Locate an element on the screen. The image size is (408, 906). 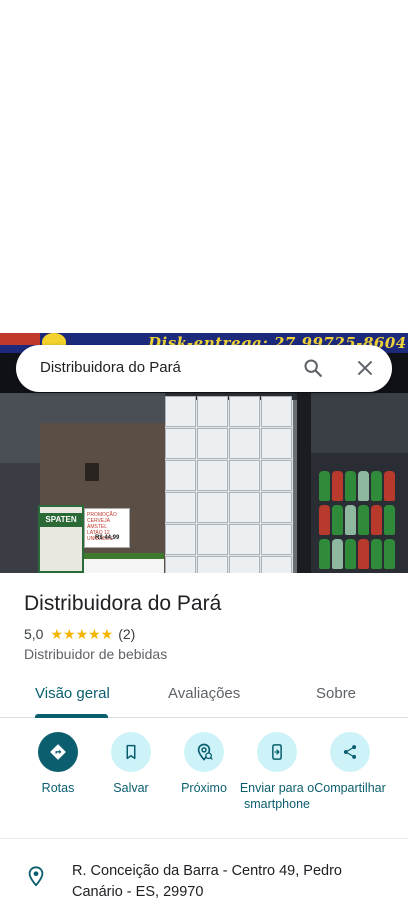
rating-row: 5,0 ★★★★★ (2) is located at coordinates (79, 634).